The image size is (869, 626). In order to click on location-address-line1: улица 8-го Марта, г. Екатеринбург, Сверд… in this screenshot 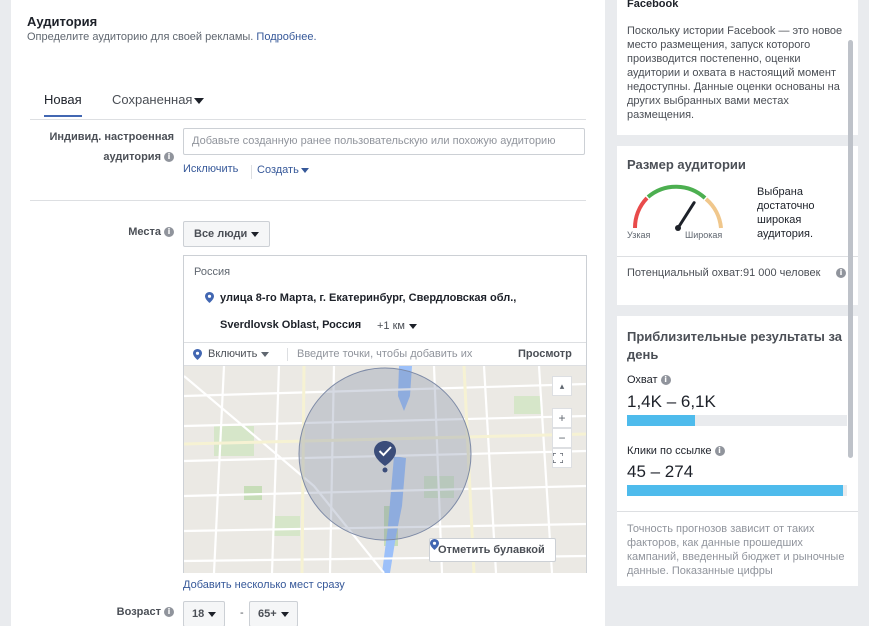, I will do `click(368, 298)`.